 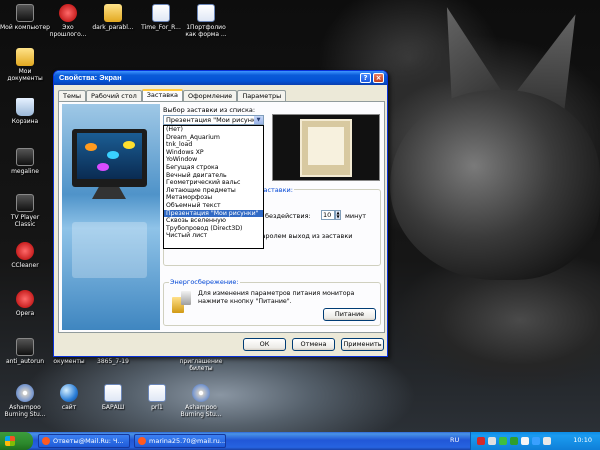 What do you see at coordinates (220, 78) in the screenshot?
I see `dialog-title: Свойства: Экран` at bounding box center [220, 78].